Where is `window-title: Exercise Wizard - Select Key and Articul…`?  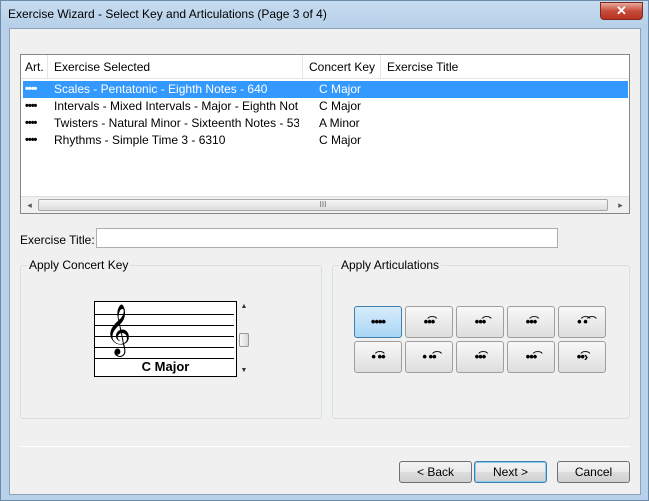
window-title: Exercise Wizard - Select Key and Articul… is located at coordinates (167, 14).